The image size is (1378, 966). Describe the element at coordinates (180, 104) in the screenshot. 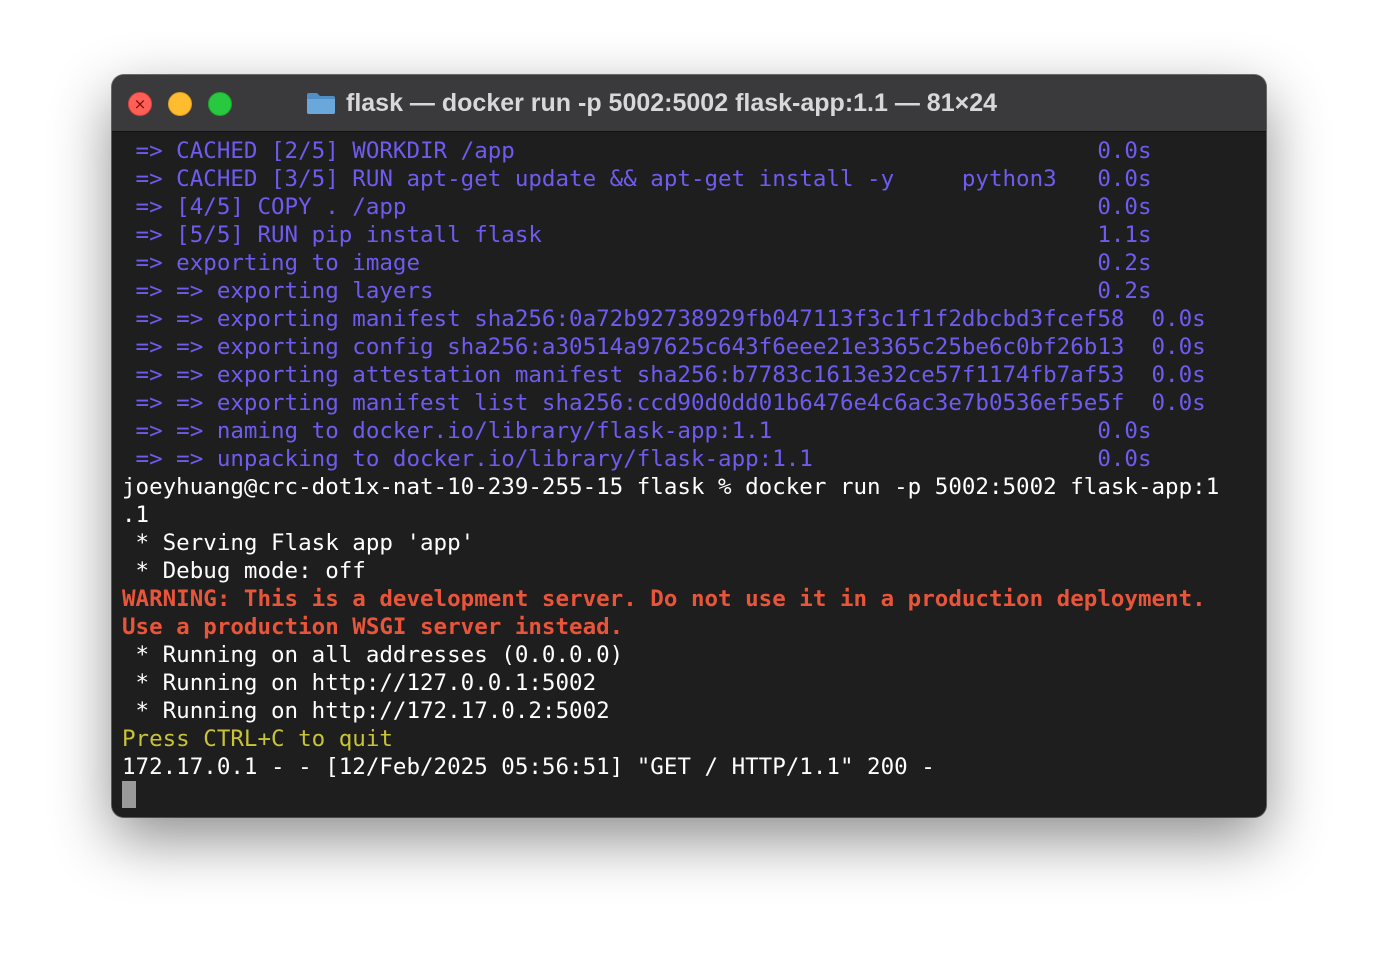

I see `minimize-button` at that location.